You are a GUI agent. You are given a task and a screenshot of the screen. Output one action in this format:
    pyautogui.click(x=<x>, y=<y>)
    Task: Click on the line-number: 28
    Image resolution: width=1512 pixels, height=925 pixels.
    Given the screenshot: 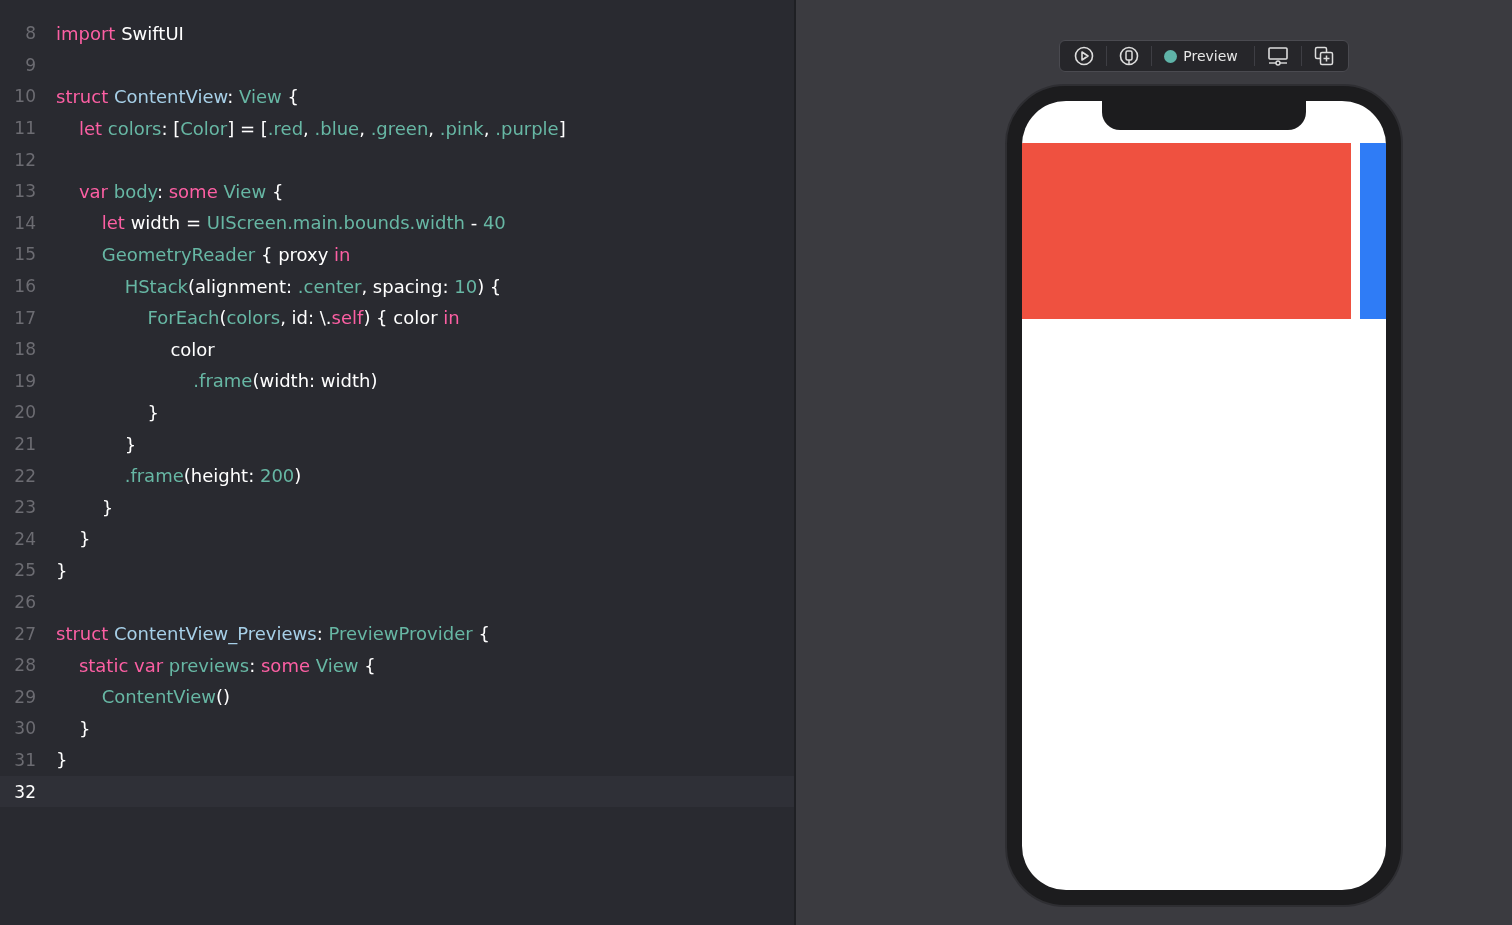 What is the action you would take?
    pyautogui.click(x=24, y=665)
    